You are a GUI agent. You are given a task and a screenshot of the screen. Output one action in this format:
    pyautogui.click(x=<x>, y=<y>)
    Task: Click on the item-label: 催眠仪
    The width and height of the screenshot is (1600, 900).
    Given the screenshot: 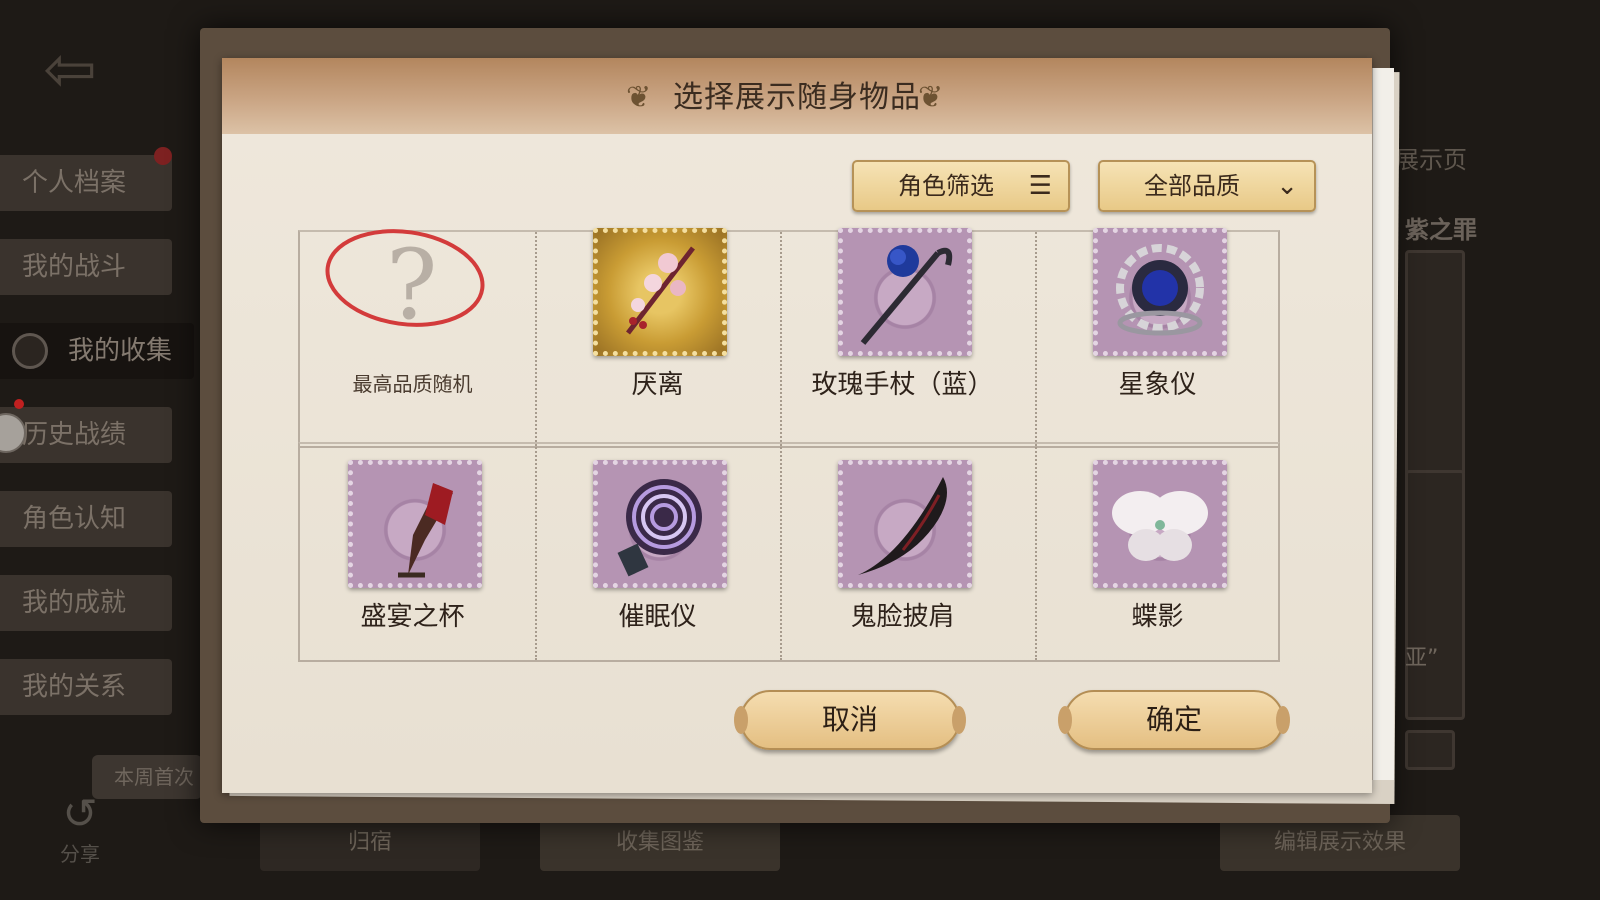 What is the action you would take?
    pyautogui.click(x=657, y=617)
    